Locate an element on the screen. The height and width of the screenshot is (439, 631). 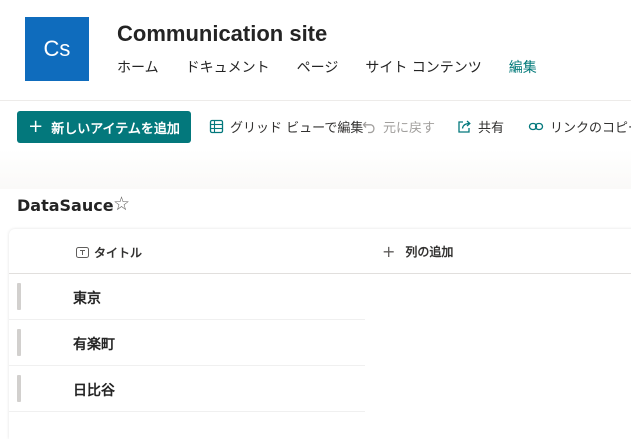
site-logo: Cs is located at coordinates (57, 49).